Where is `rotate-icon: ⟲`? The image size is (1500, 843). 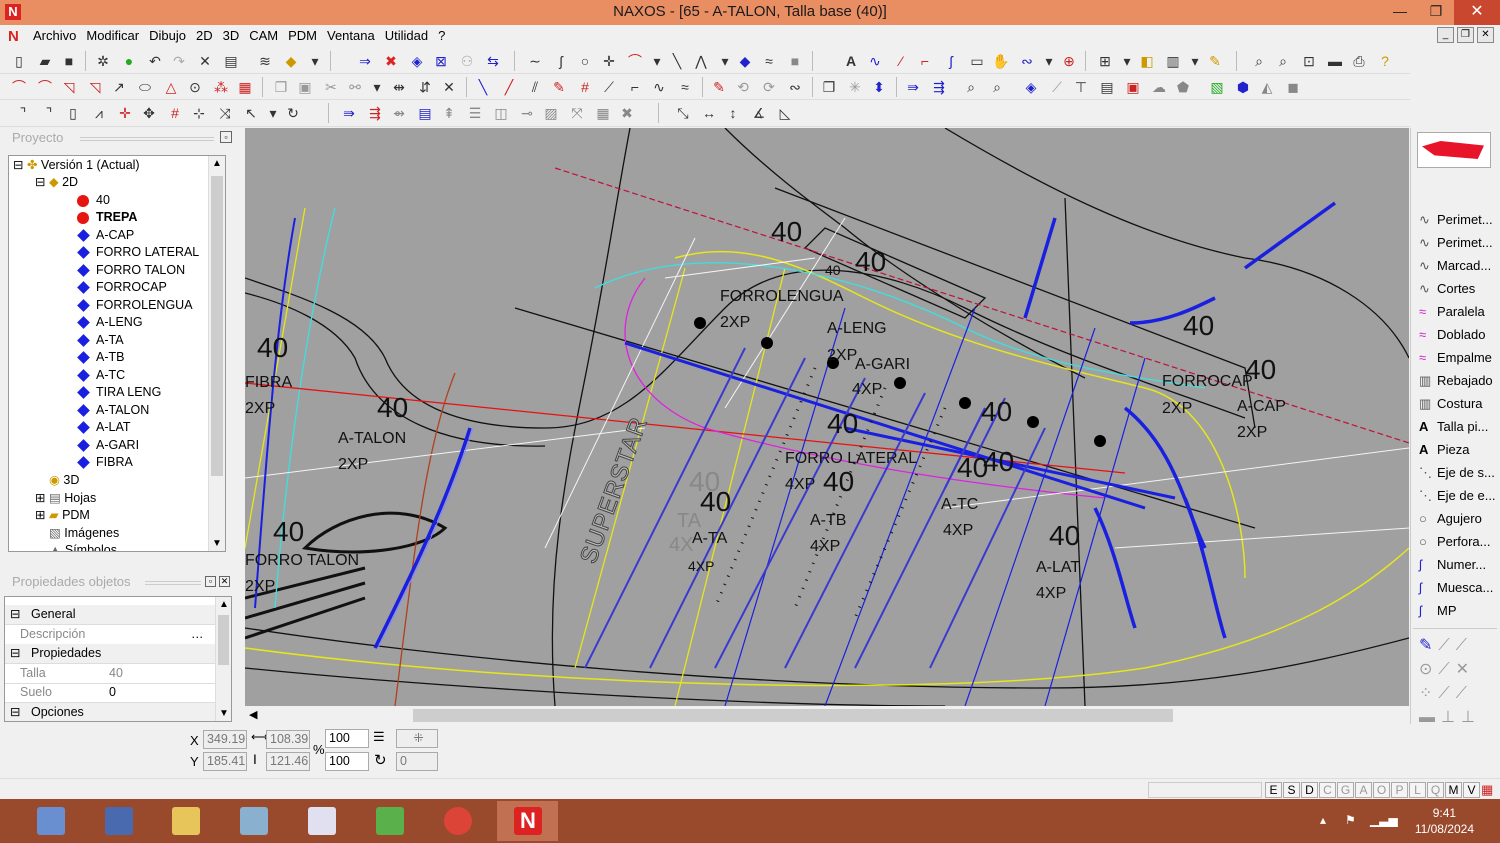 rotate-icon: ⟲ is located at coordinates (743, 87).